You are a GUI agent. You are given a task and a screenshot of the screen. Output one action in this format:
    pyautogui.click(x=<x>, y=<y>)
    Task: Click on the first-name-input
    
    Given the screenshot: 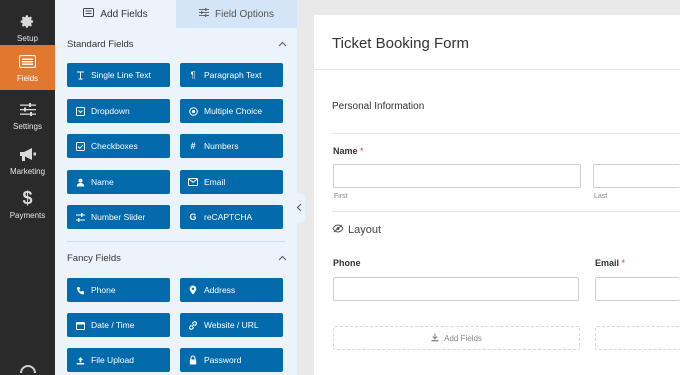 What is the action you would take?
    pyautogui.click(x=457, y=176)
    